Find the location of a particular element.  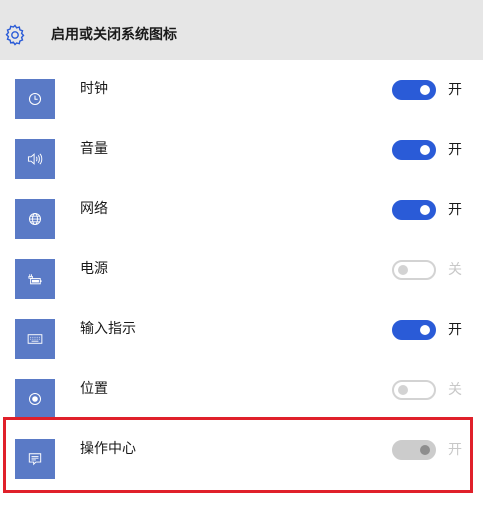

system-icon-row-power: 电源 关 is located at coordinates (241, 270).